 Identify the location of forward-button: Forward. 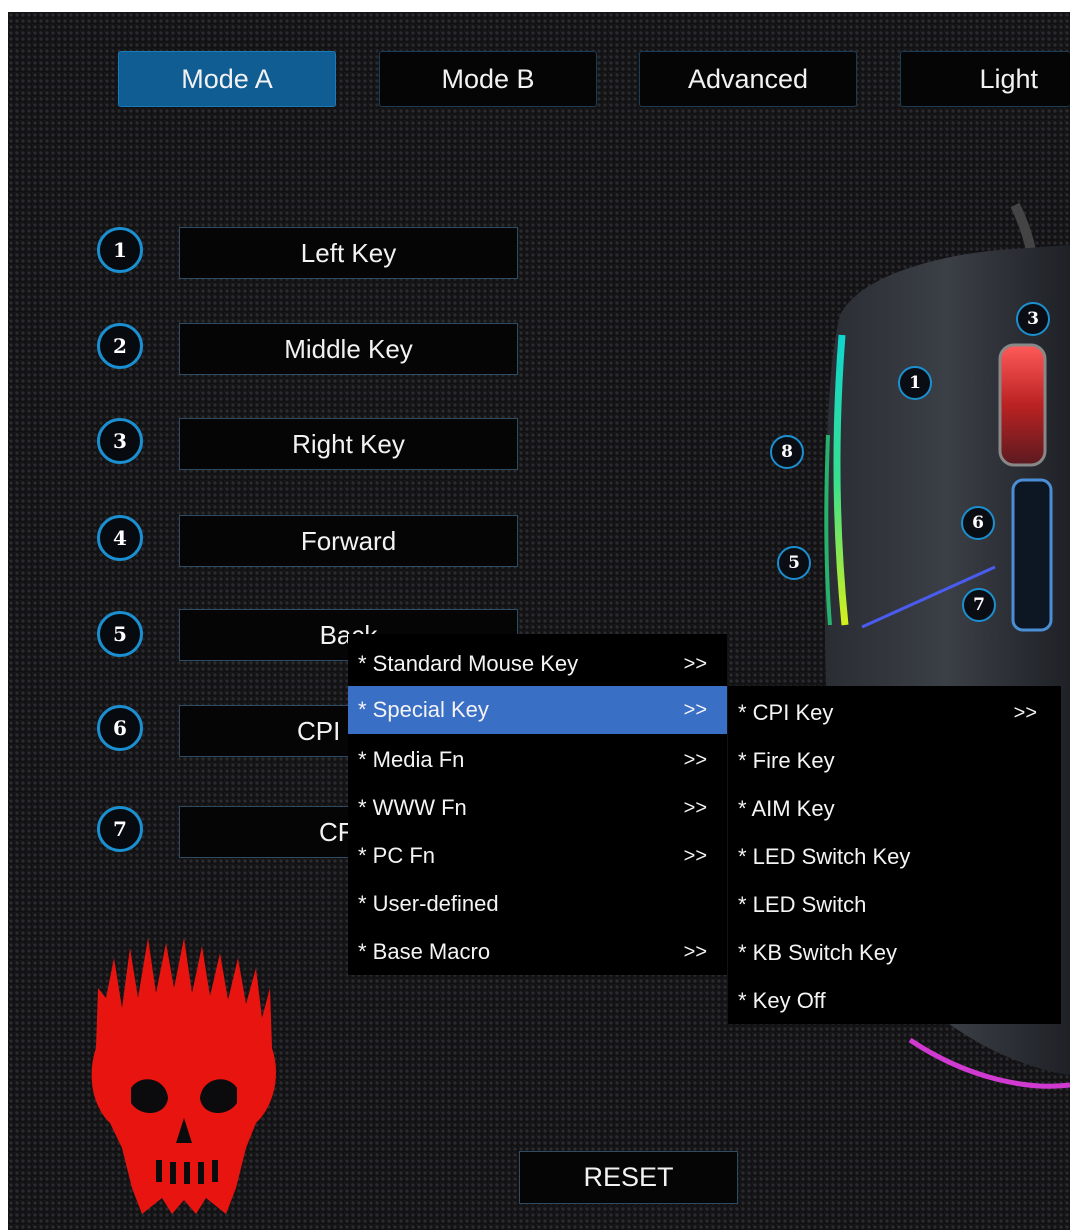
(348, 541).